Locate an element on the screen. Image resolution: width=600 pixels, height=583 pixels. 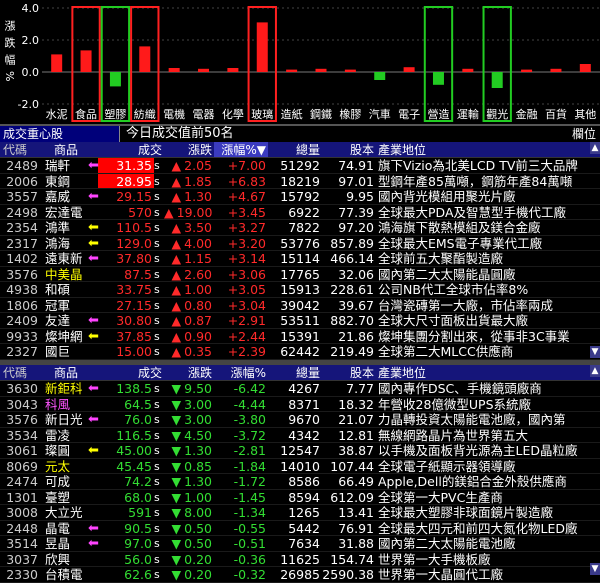
x-tick-label: 金融 is located at coordinates (527, 114).